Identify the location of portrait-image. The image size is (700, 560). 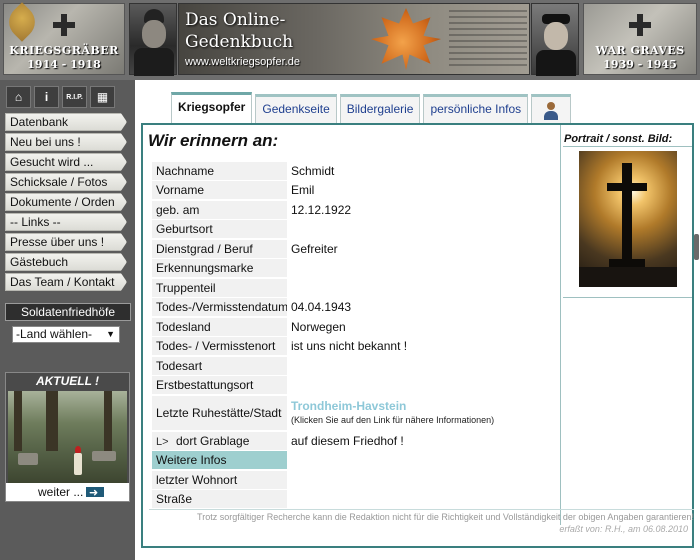
(628, 219).